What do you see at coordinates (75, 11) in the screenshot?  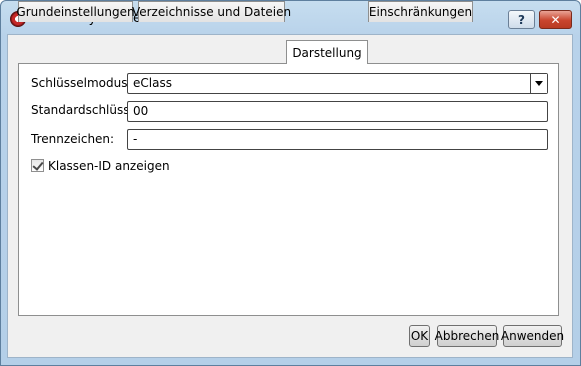 I see `tab-grundeinstellungen: Grundeinstellungen` at bounding box center [75, 11].